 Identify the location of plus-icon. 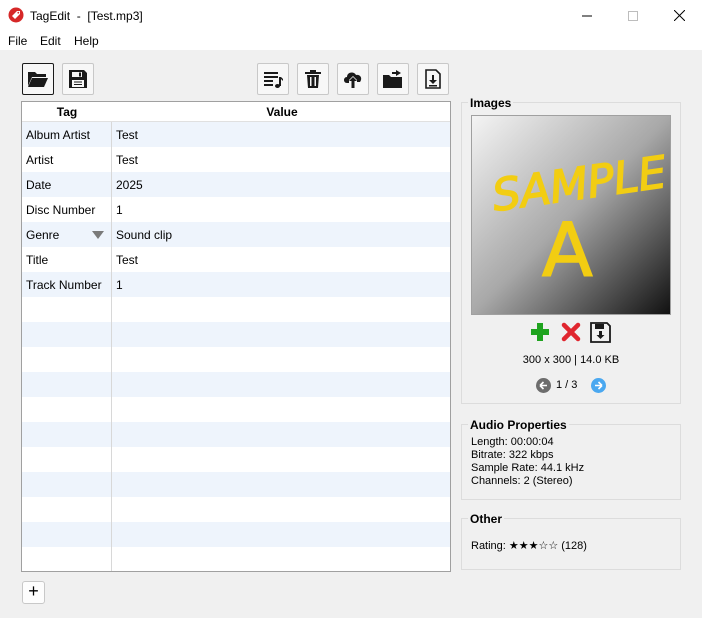
(540, 332).